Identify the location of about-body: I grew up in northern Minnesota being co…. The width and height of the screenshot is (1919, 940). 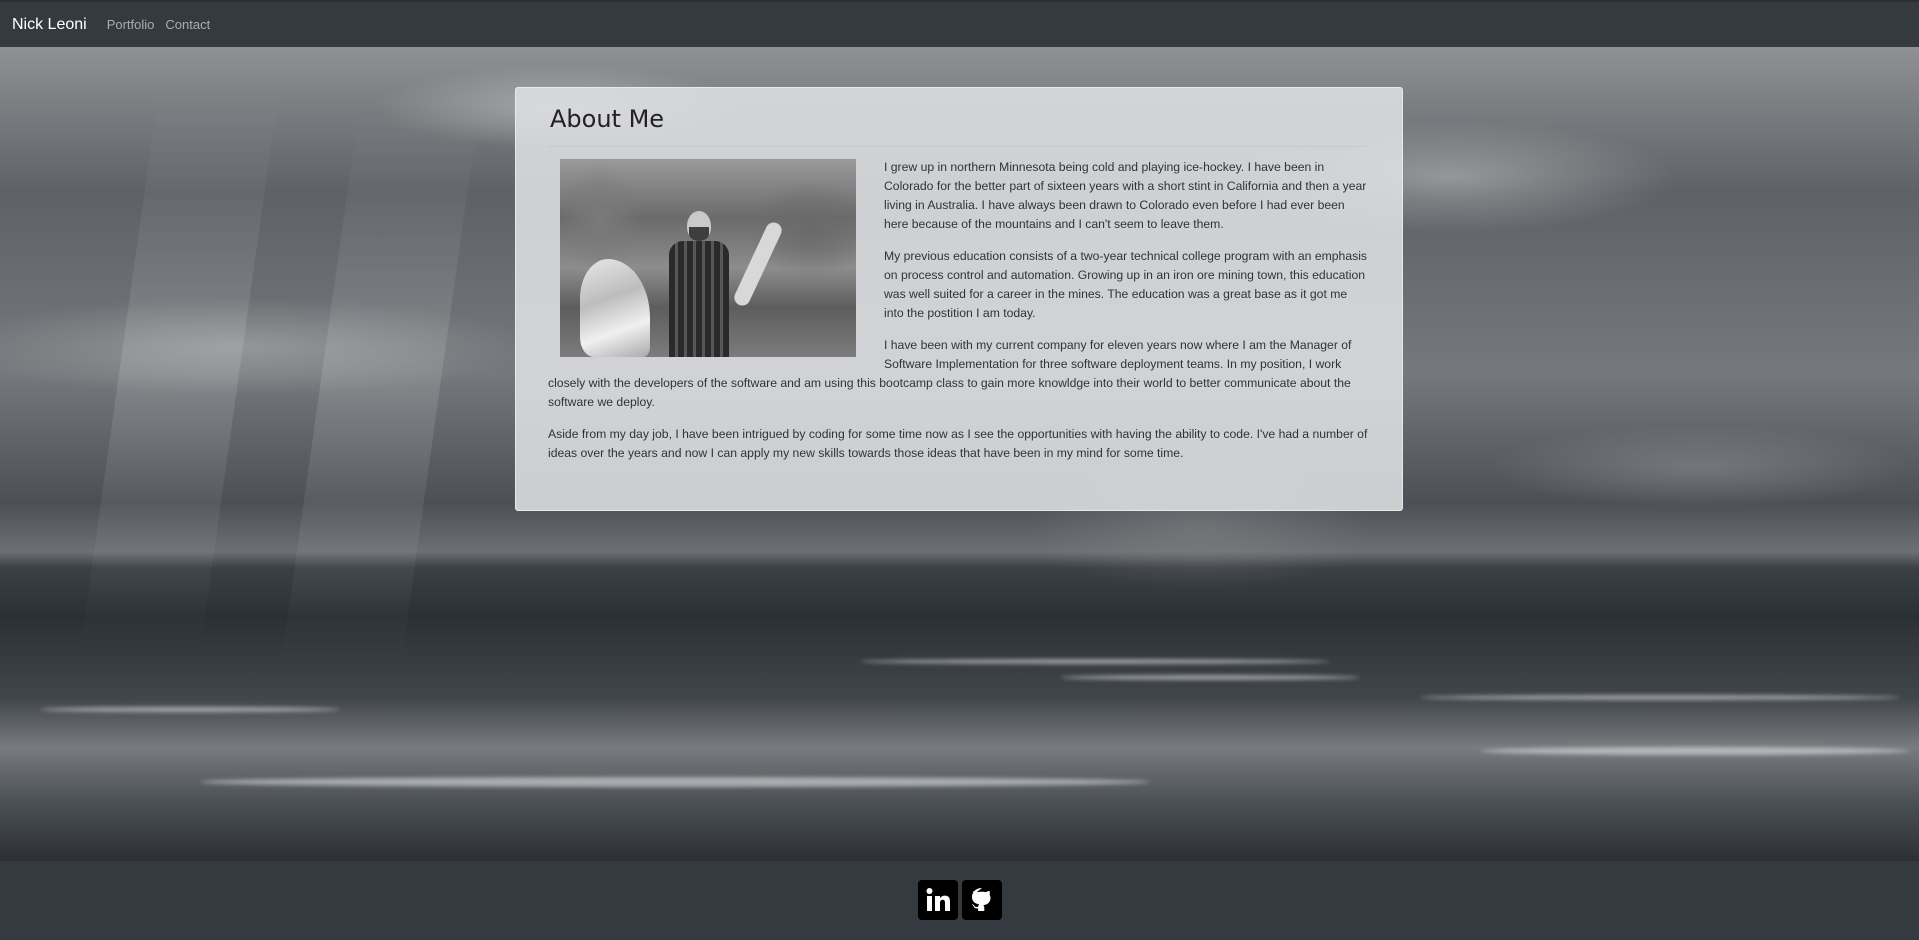
(959, 310).